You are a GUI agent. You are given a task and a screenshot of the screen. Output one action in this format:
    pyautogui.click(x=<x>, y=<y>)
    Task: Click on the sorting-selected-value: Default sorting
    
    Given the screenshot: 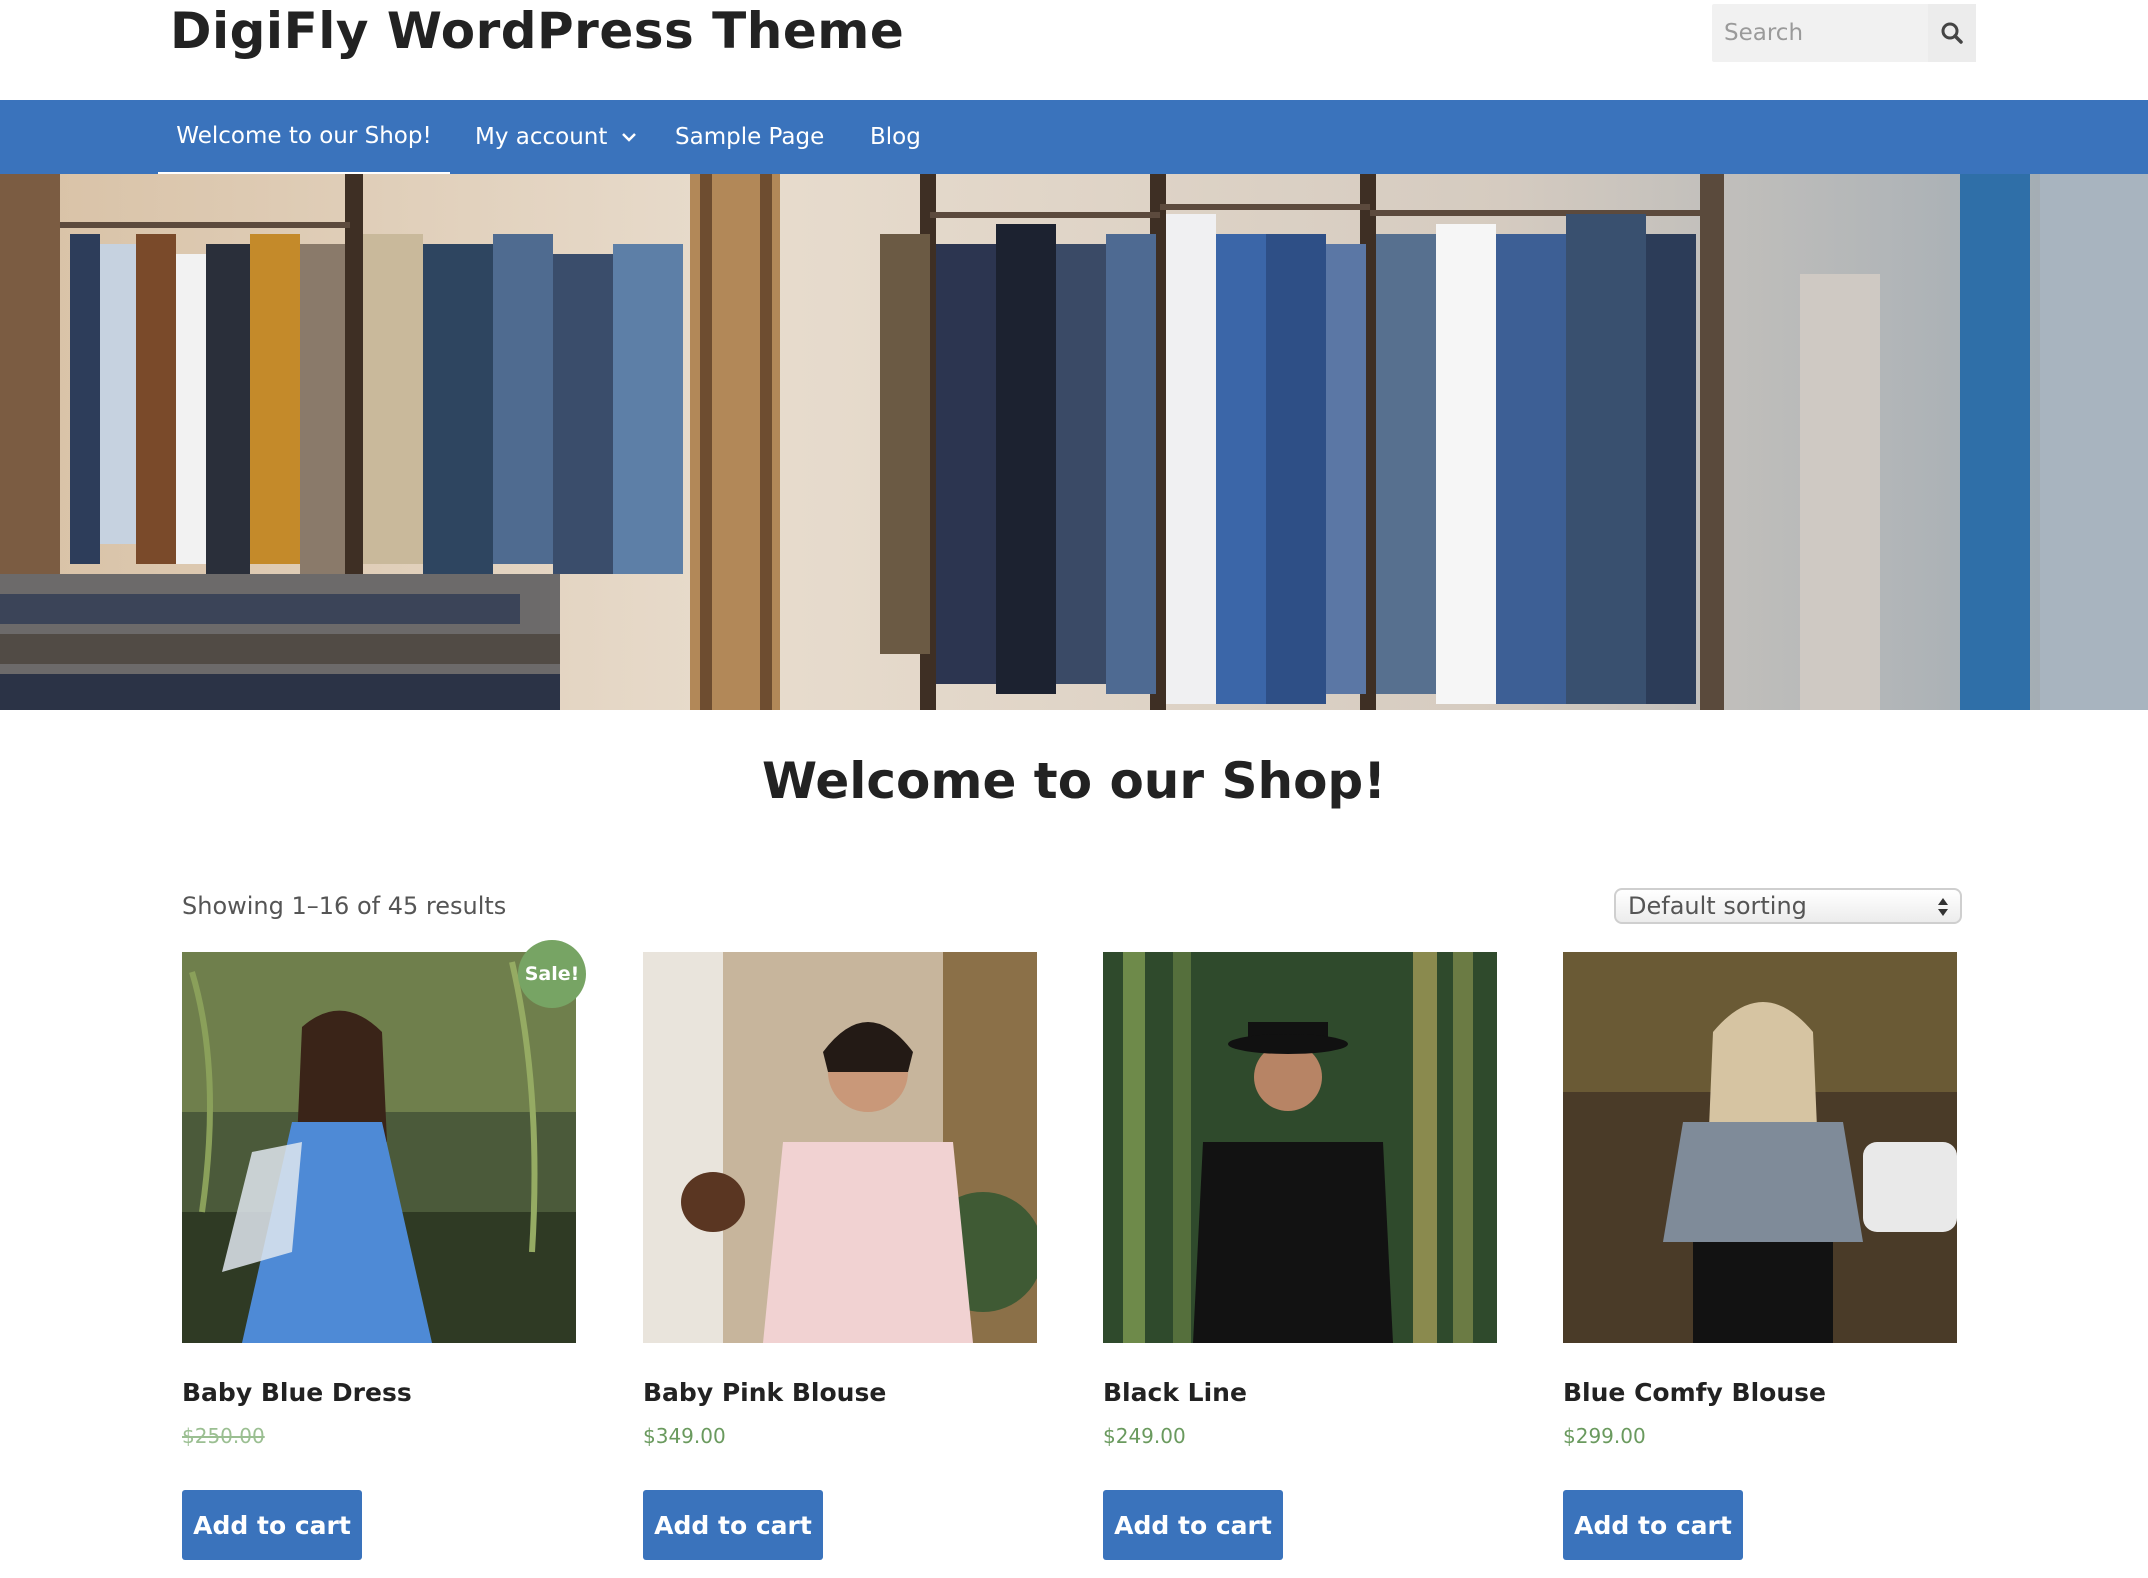 What is the action you would take?
    pyautogui.click(x=1717, y=906)
    